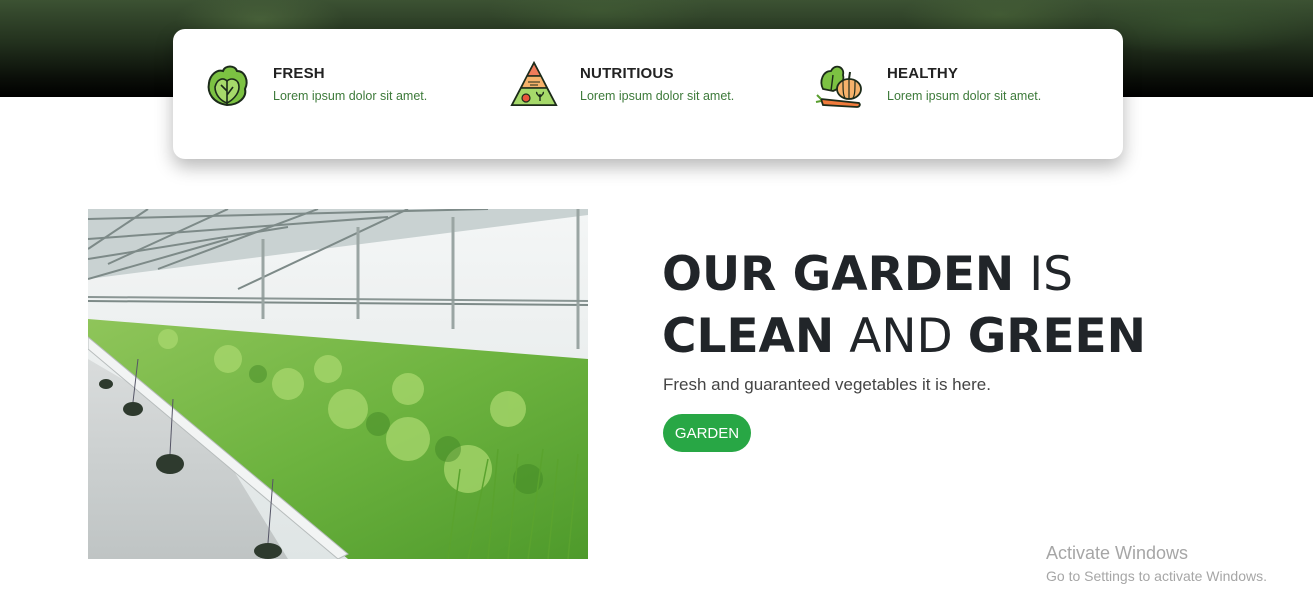 The height and width of the screenshot is (592, 1313). I want to click on headline-bold-text: OUR GARDEN, so click(838, 274).